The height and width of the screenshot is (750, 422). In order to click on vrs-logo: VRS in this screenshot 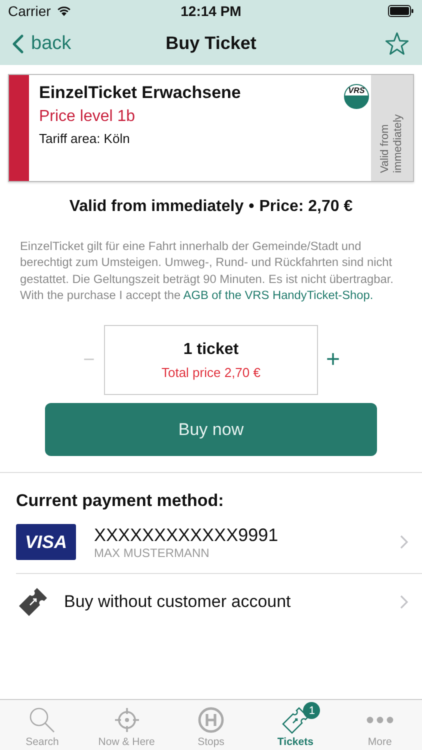, I will do `click(356, 96)`.